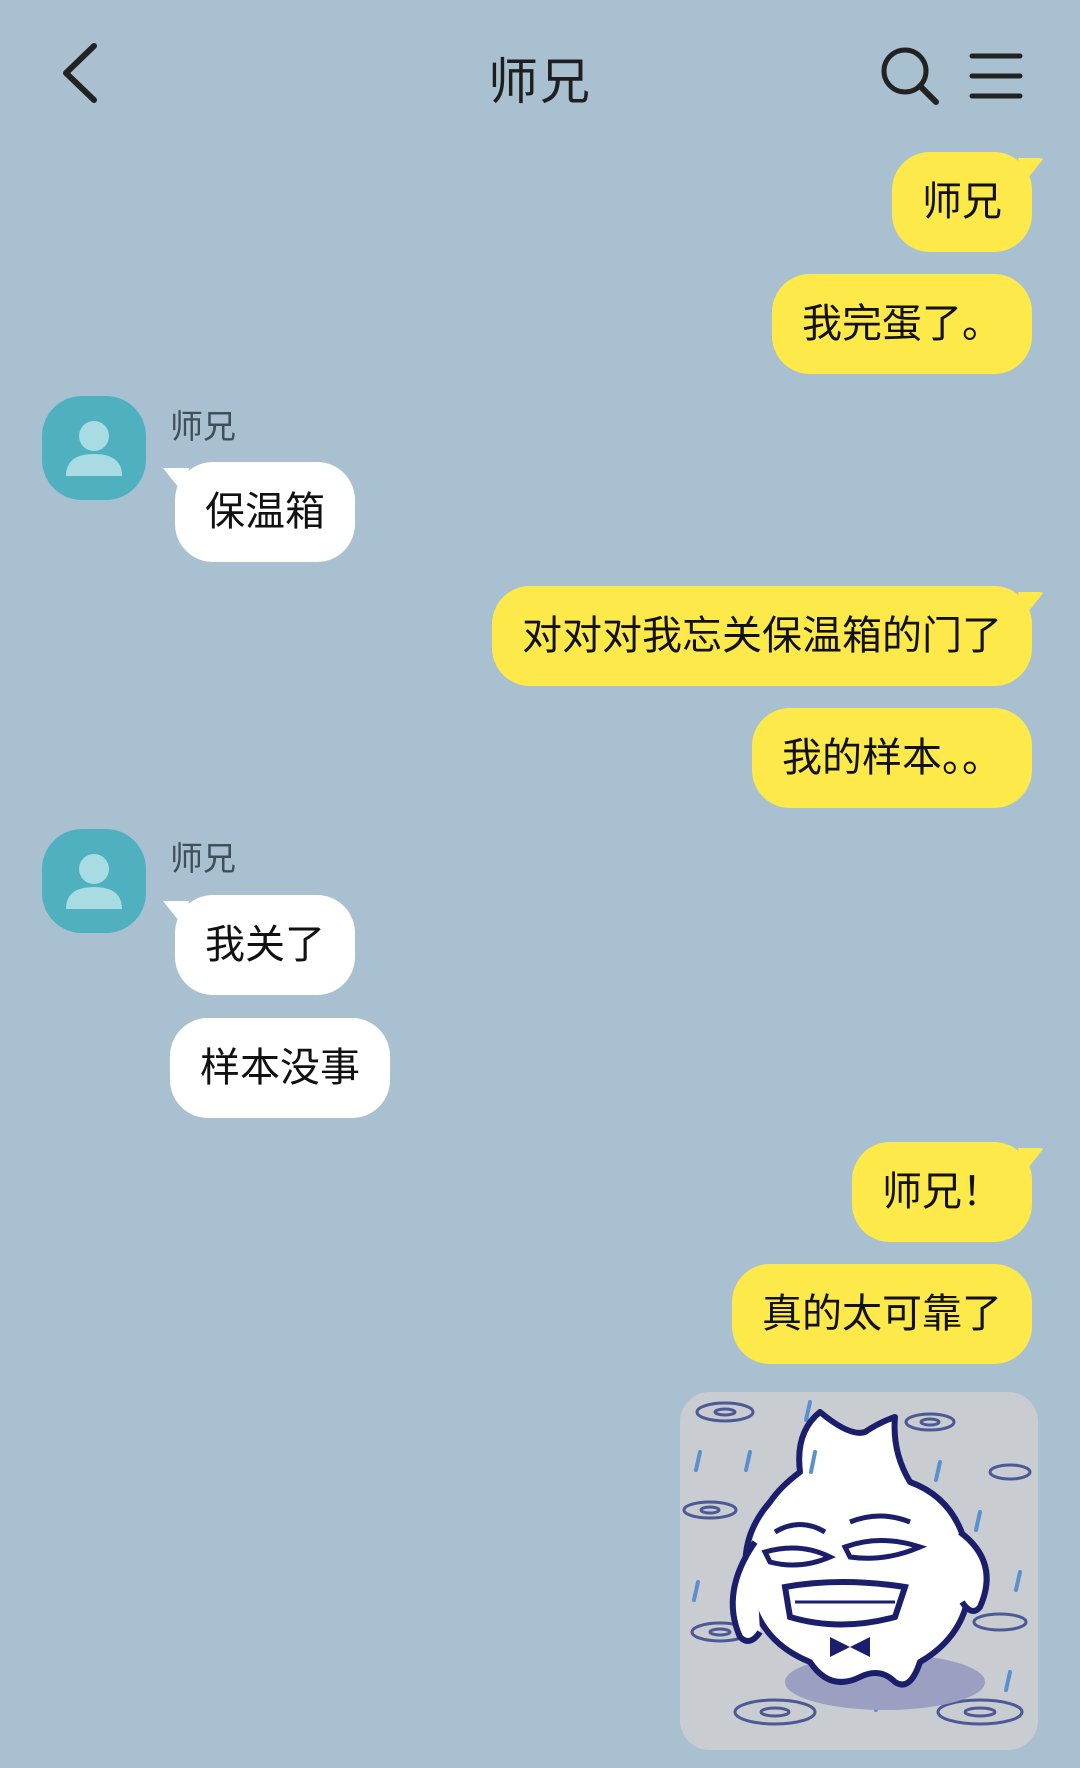 This screenshot has width=1080, height=1768. Describe the element at coordinates (265, 512) in the screenshot. I see `message-text: 保温箱` at that location.